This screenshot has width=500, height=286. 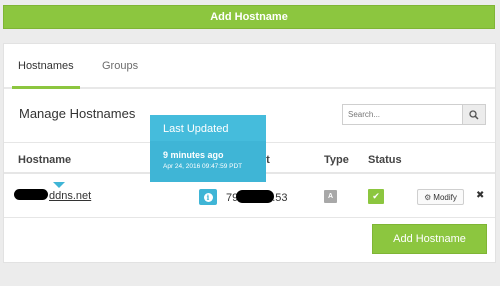 I want to click on column-header-hostname: Hostname, so click(x=44, y=160).